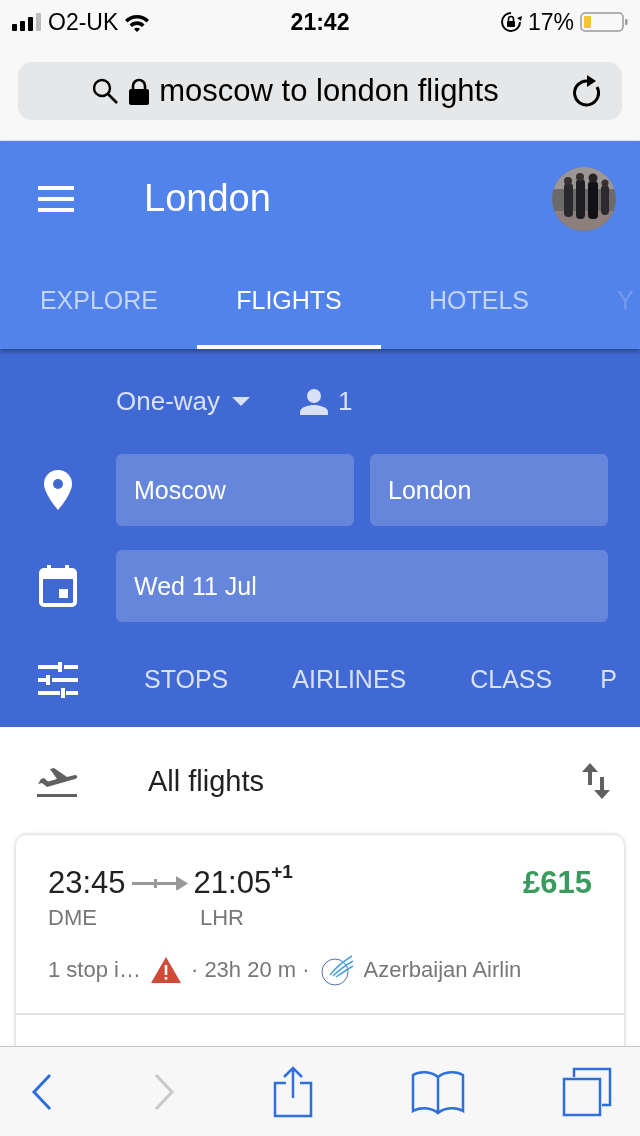 The image size is (640, 1136). What do you see at coordinates (587, 1091) in the screenshot?
I see `tabs-icon` at bounding box center [587, 1091].